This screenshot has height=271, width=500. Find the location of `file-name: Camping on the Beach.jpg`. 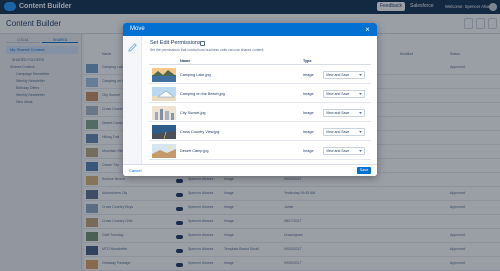

file-name: Camping on the Beach.jpg is located at coordinates (202, 94).